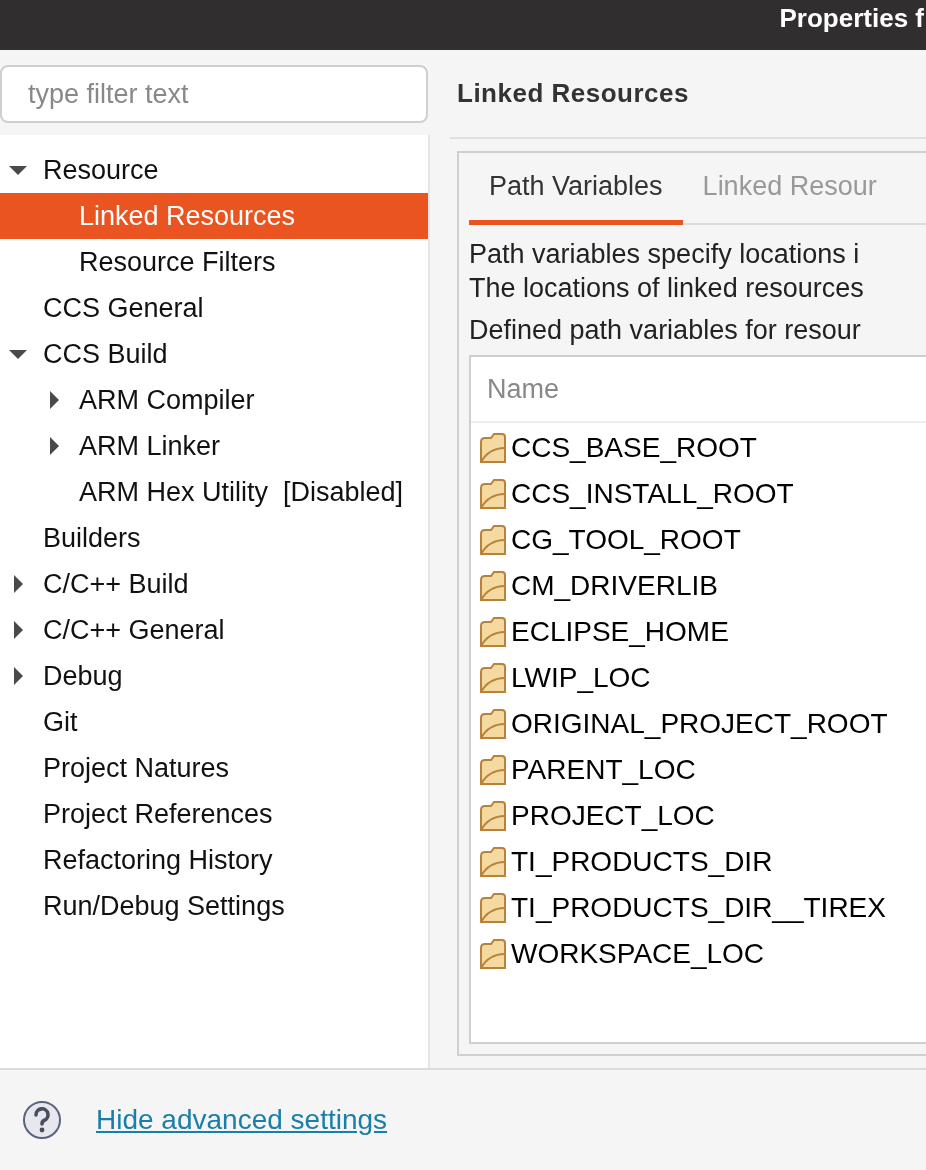 The width and height of the screenshot is (926, 1170). I want to click on tab: Path Variables, so click(576, 189).